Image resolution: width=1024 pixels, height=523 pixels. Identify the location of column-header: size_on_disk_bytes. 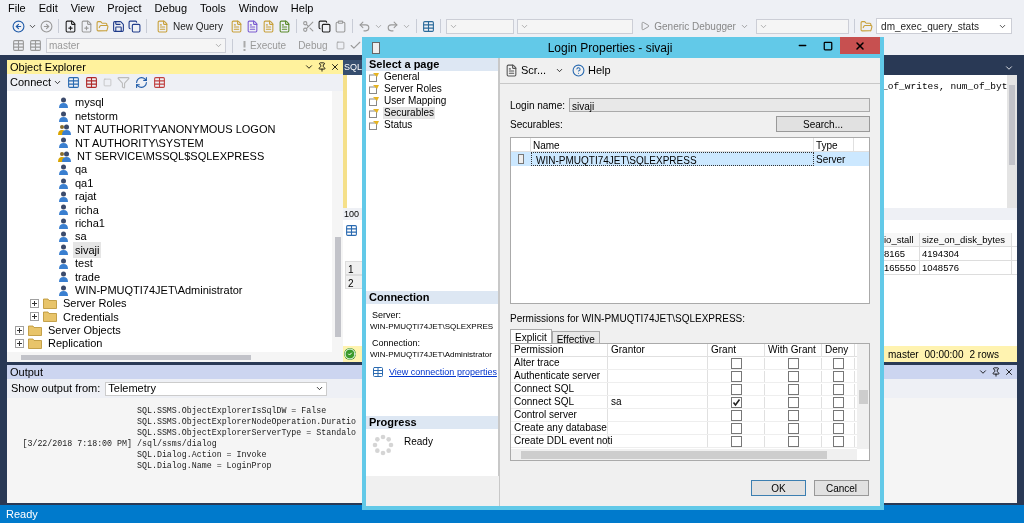
(966, 239).